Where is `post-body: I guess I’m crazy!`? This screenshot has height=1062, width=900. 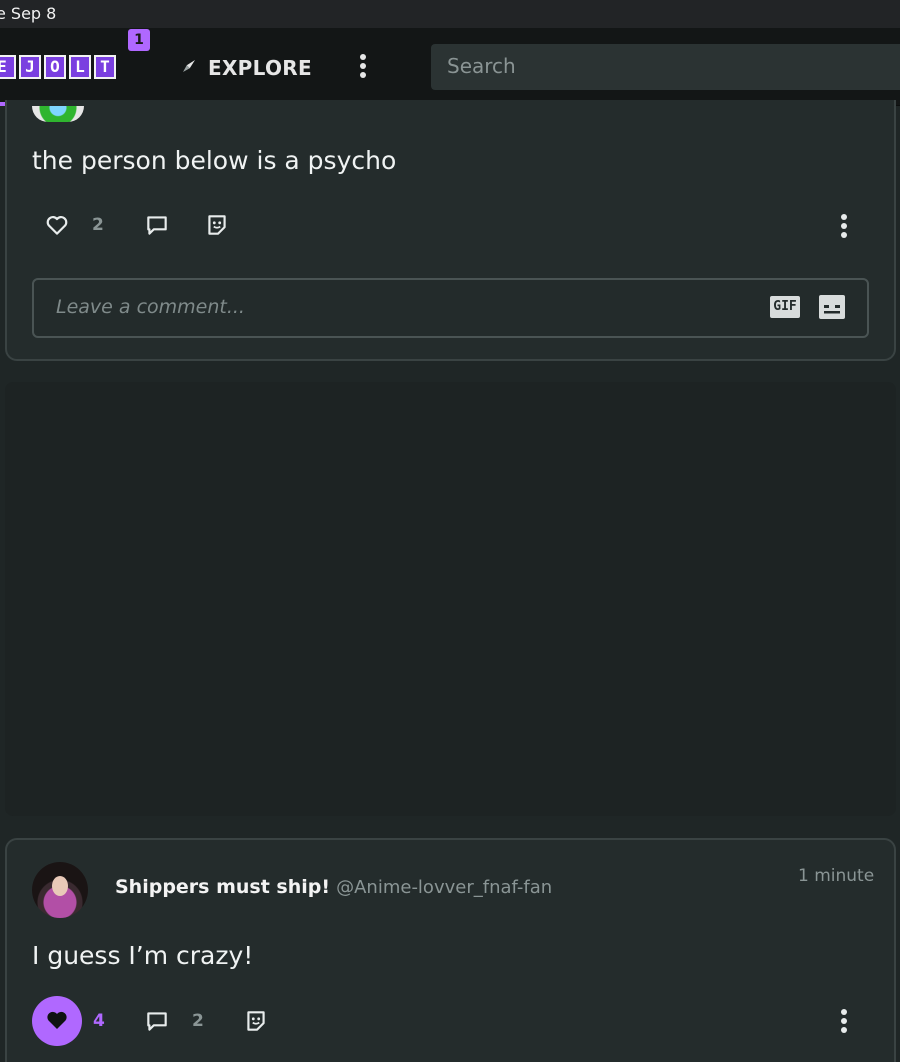
post-body: I guess I’m crazy! is located at coordinates (143, 955).